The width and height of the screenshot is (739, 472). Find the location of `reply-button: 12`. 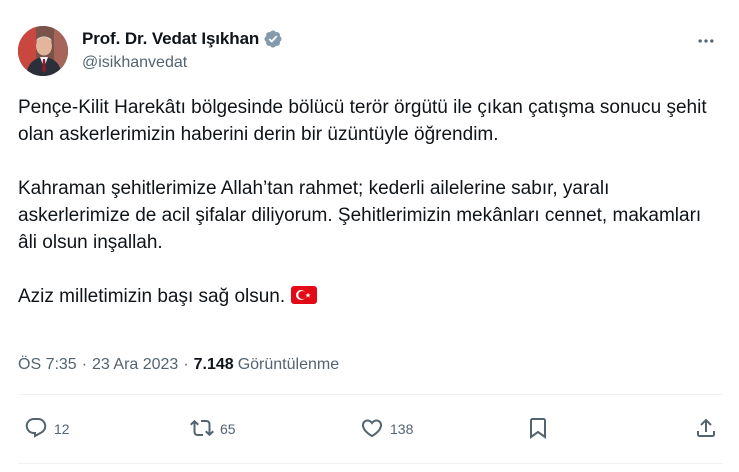

reply-button: 12 is located at coordinates (47, 429).